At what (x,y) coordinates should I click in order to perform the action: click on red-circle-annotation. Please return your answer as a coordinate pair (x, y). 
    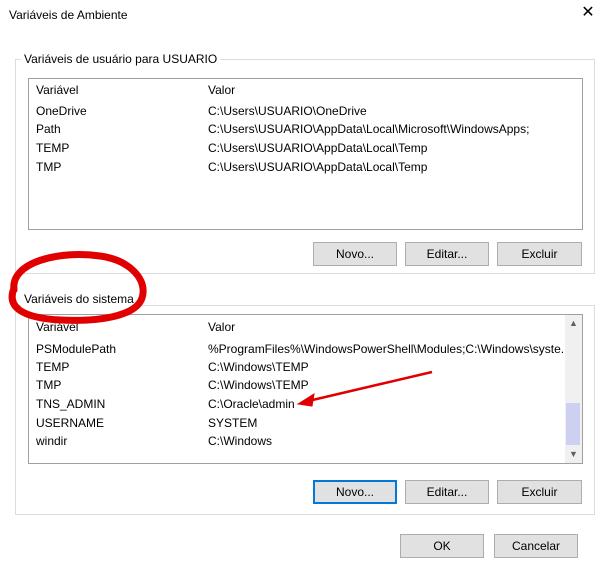
    Looking at the image, I should click on (77, 287).